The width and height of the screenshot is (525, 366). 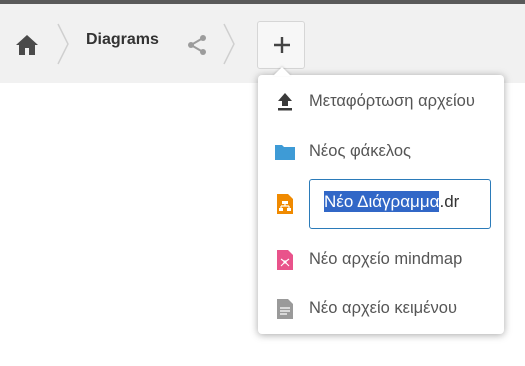 I want to click on menu-item-label: Μεταφόρτωση αρχείου, so click(x=392, y=101).